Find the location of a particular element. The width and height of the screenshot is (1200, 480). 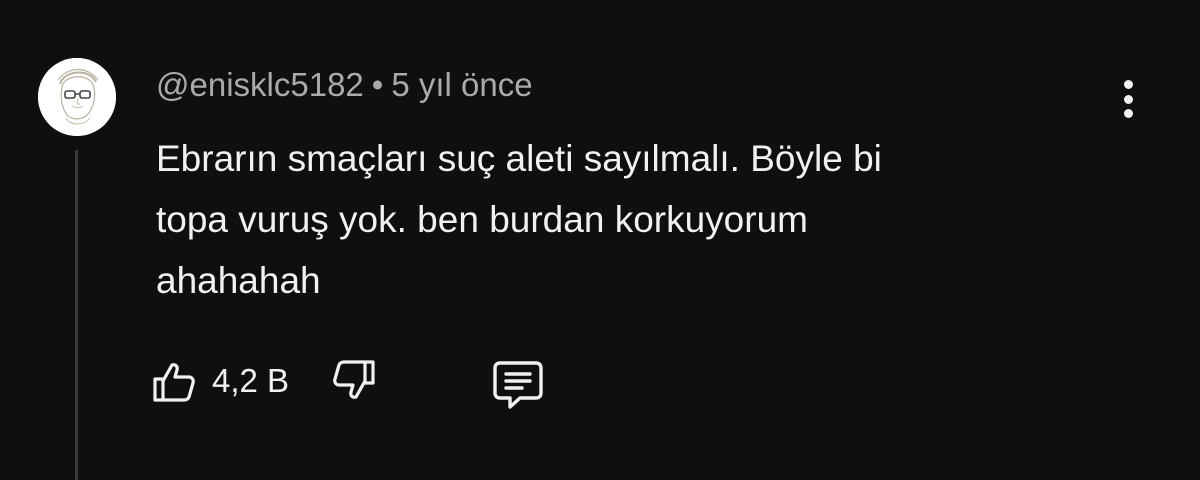

comment-icon is located at coordinates (518, 385).